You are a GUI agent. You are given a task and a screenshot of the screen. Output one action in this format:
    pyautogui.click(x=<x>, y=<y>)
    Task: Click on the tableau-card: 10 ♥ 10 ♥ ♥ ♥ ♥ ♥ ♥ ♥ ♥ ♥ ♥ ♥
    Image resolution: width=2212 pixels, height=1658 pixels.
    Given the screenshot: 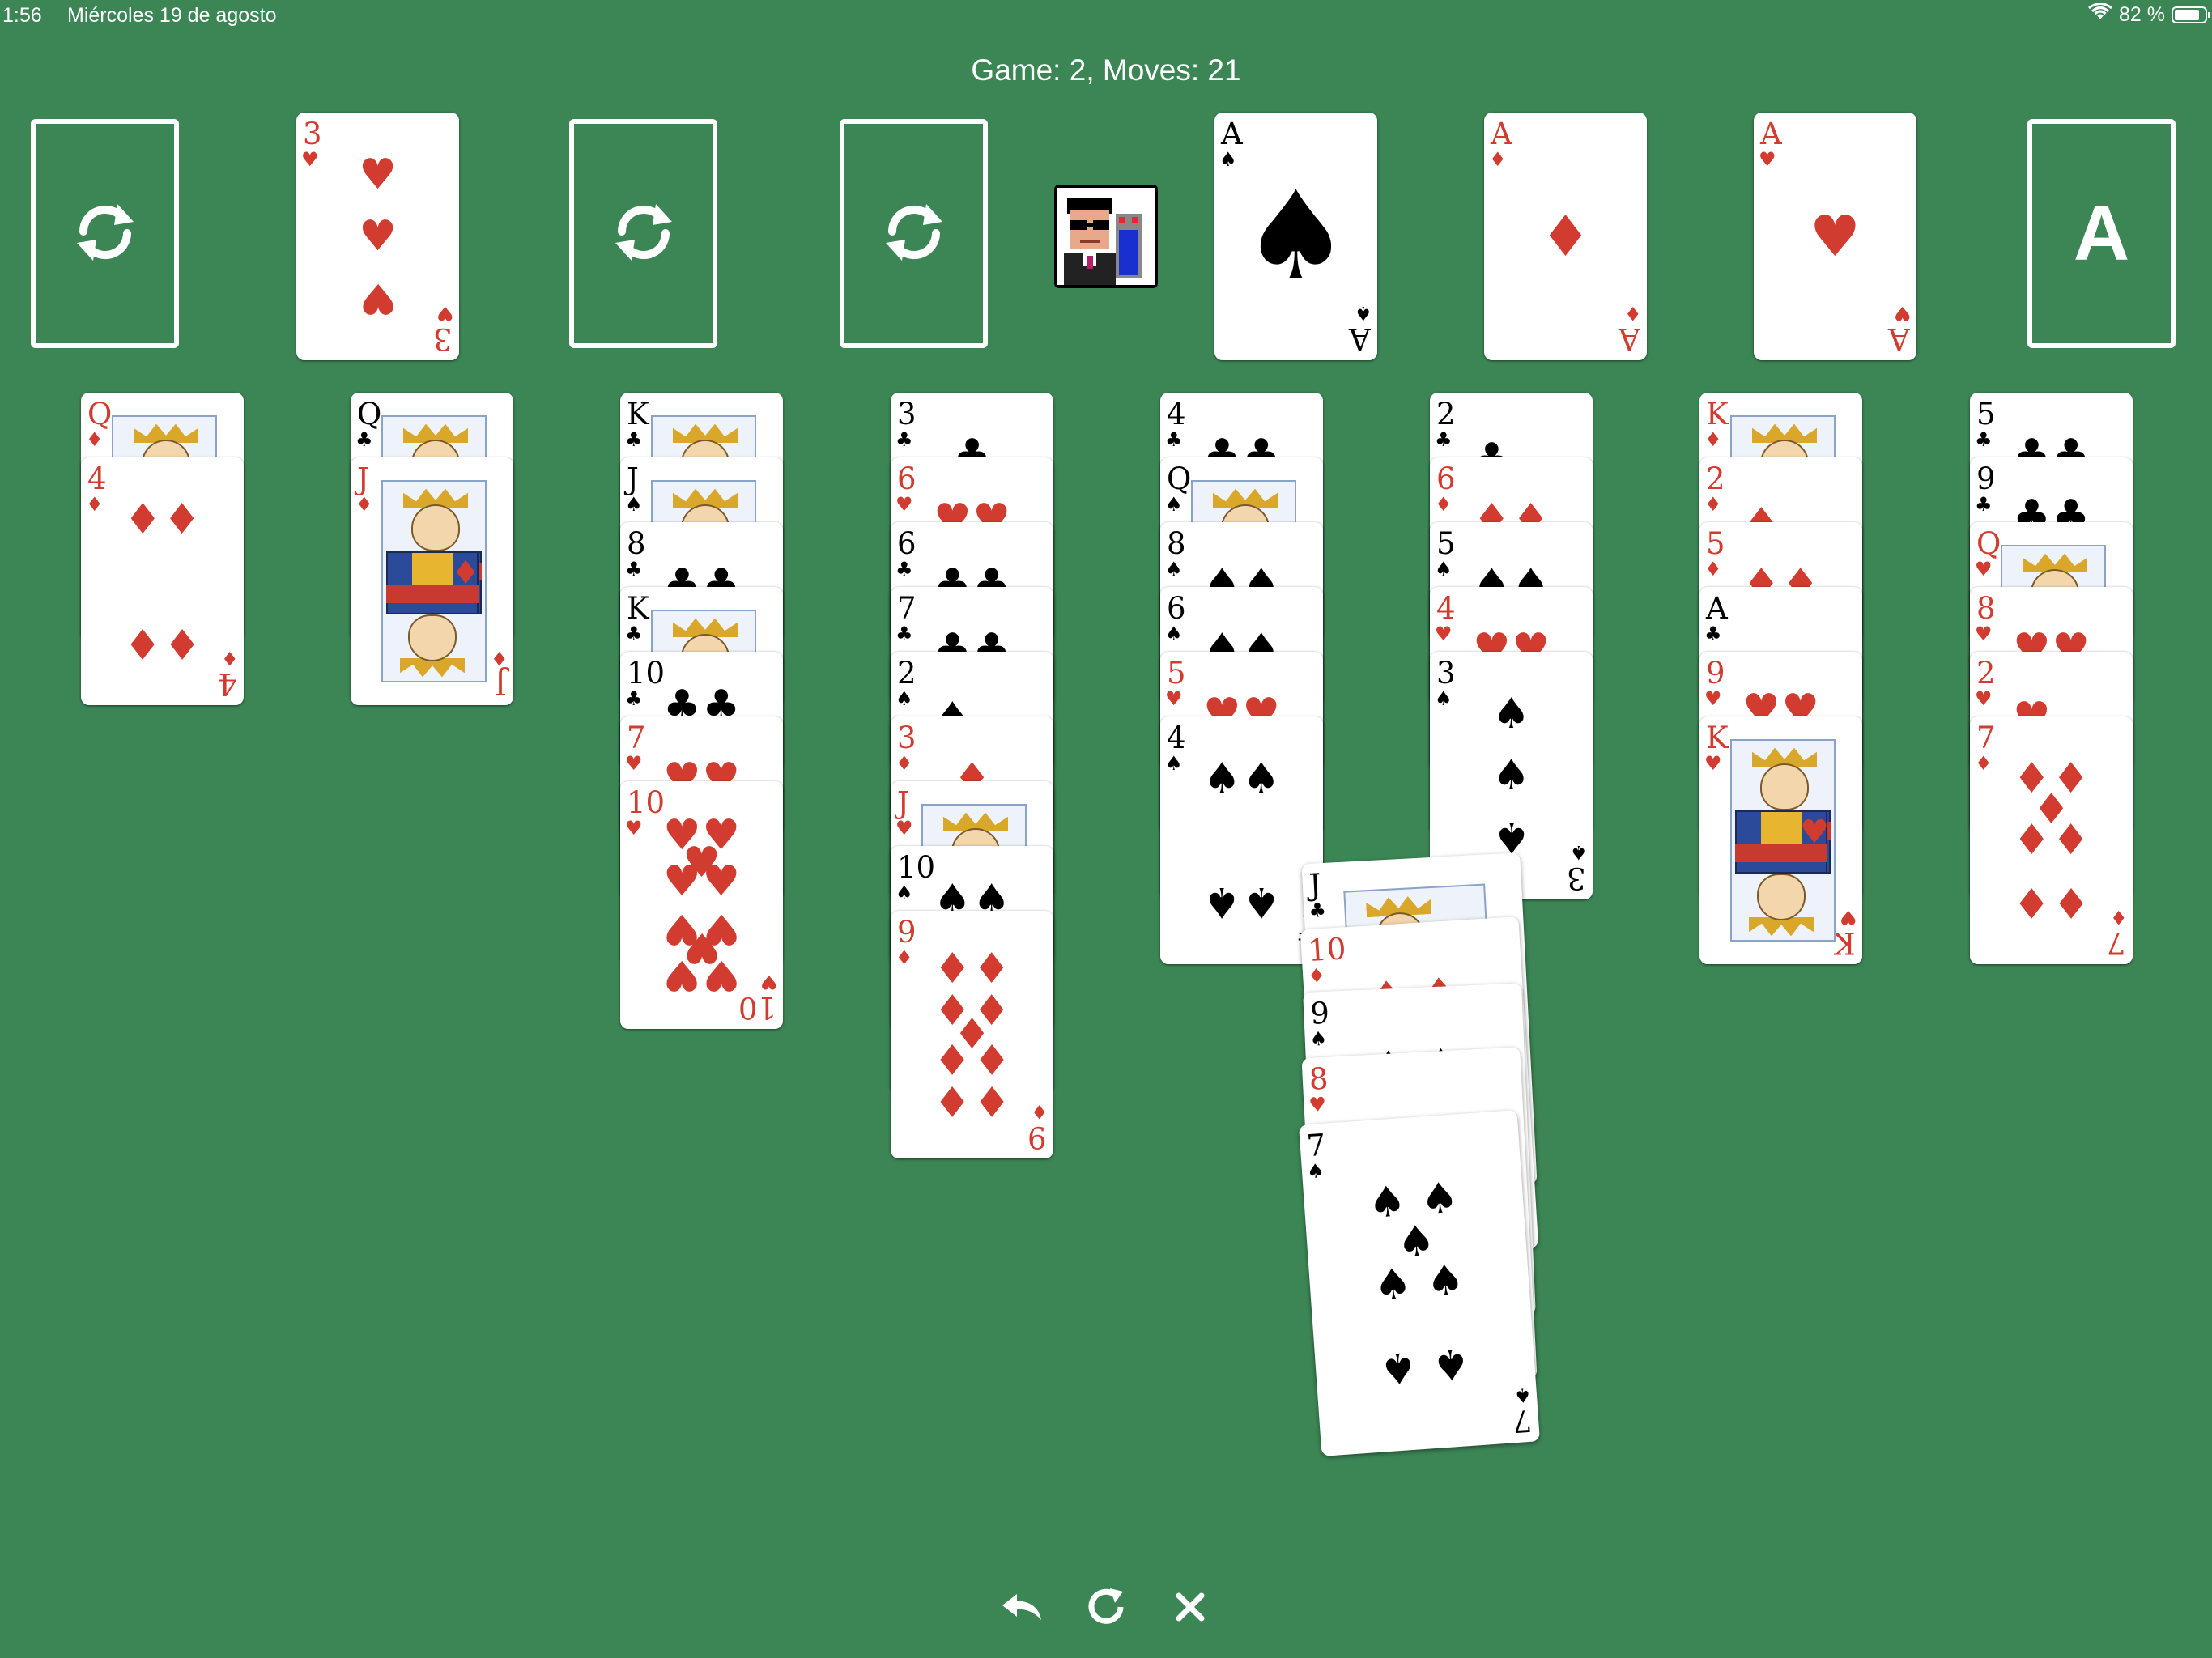 What is the action you would take?
    pyautogui.click(x=702, y=905)
    